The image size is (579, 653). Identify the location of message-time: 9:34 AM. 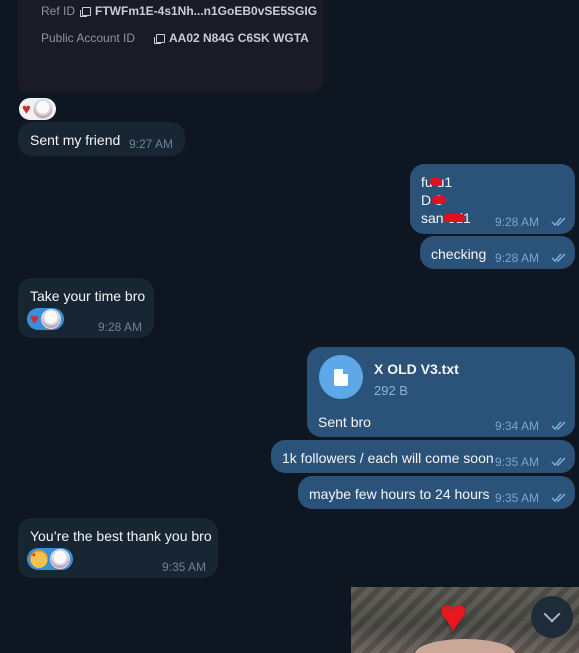
(517, 426).